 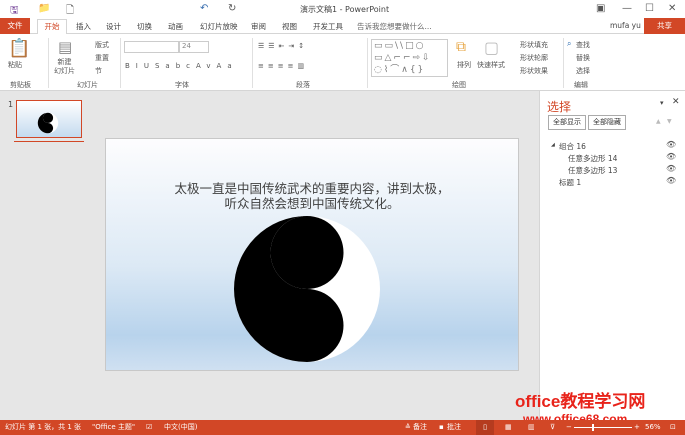 I want to click on open-icon: 📁, so click(x=44, y=8).